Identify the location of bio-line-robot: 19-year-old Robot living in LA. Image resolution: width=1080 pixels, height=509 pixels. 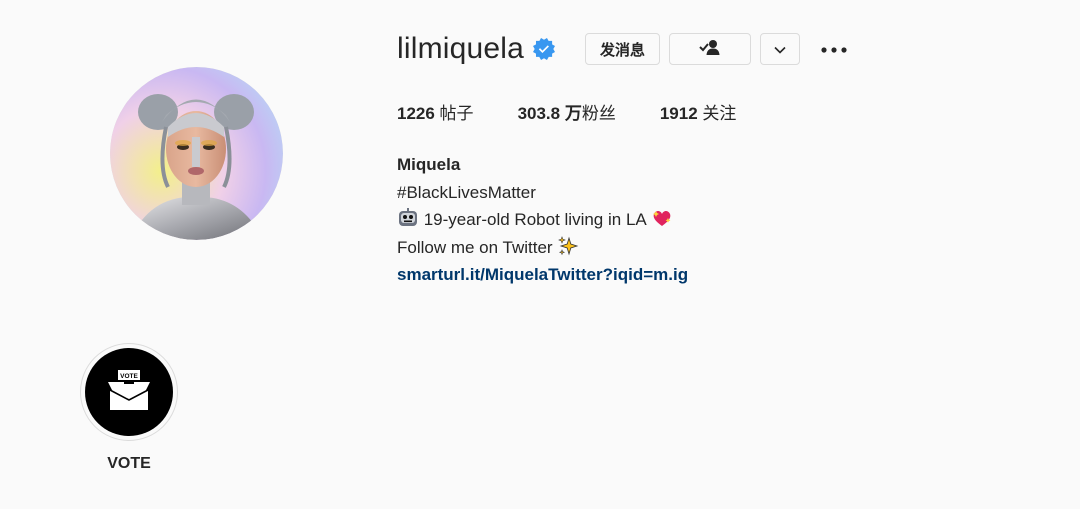
(542, 220).